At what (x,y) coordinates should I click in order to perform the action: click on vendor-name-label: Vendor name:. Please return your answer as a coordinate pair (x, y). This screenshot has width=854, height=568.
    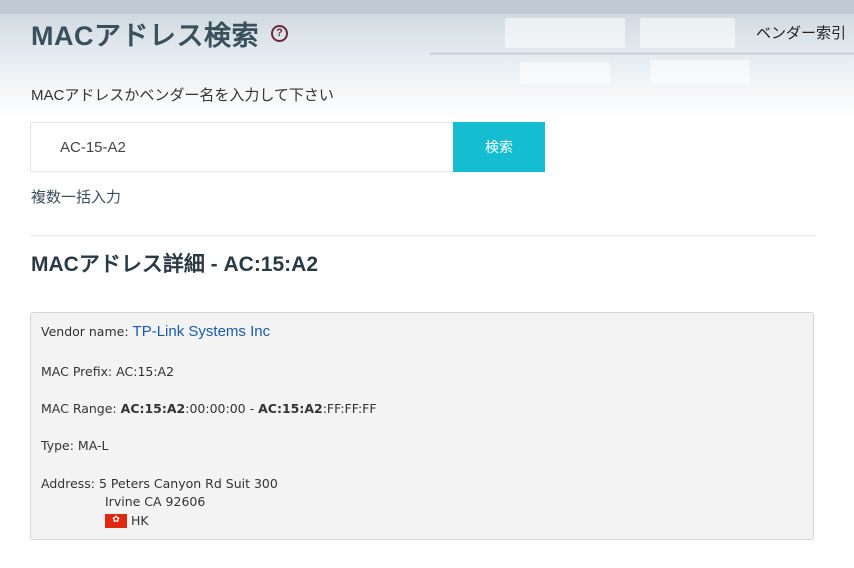
    Looking at the image, I should click on (85, 331).